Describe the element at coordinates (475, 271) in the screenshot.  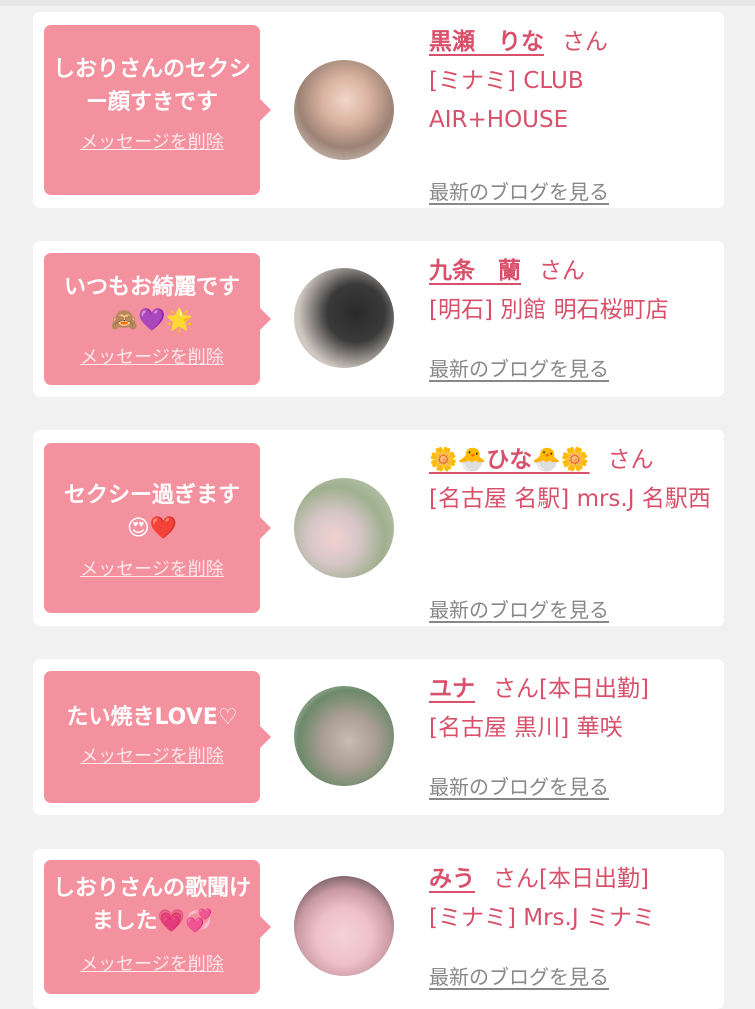
I see `sender-name-link: 九条 蘭` at that location.